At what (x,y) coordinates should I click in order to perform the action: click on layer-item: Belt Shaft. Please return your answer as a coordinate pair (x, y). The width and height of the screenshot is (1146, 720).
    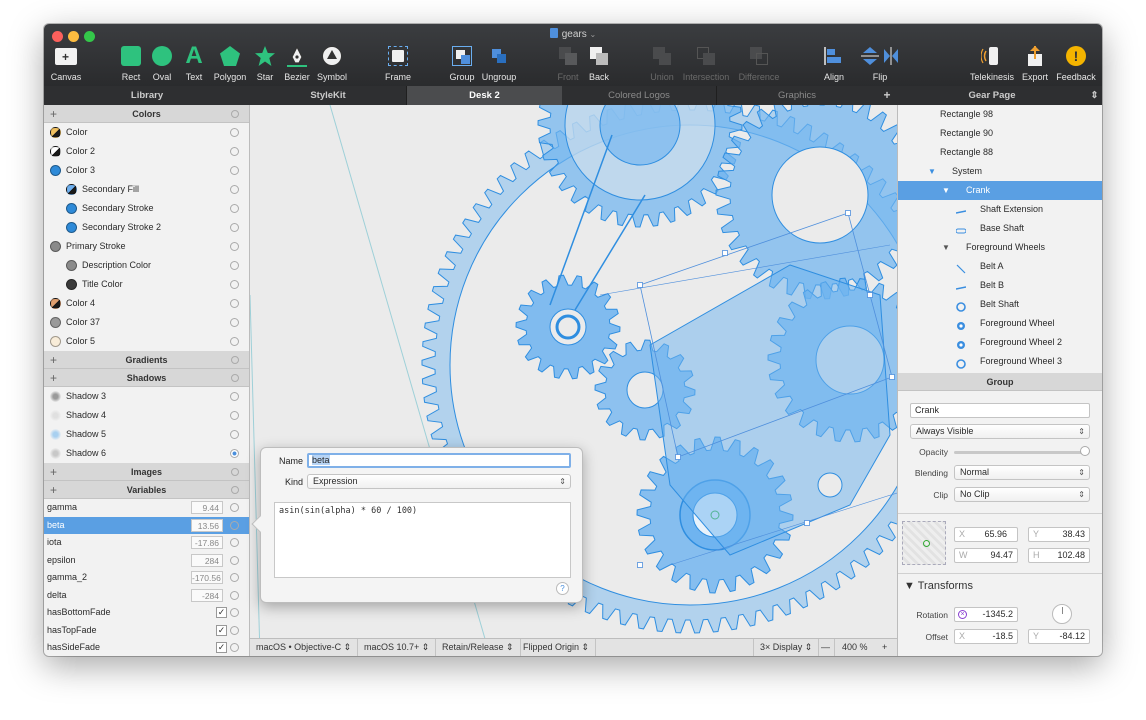
    Looking at the image, I should click on (1000, 304).